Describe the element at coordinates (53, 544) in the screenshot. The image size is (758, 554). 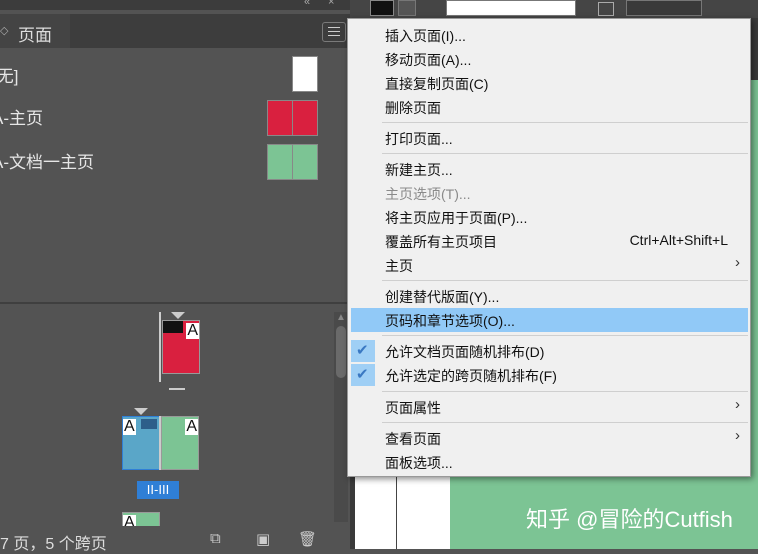
I see `page-count-text: 7 页，5 个跨页` at that location.